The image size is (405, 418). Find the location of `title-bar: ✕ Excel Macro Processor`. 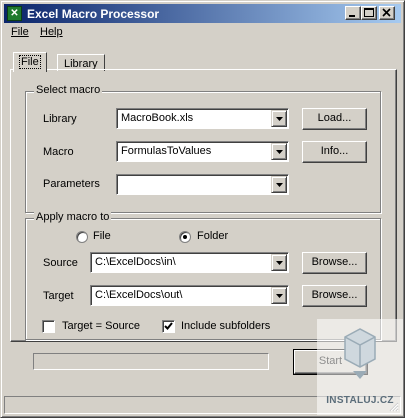

title-bar: ✕ Excel Macro Processor is located at coordinates (202, 13).